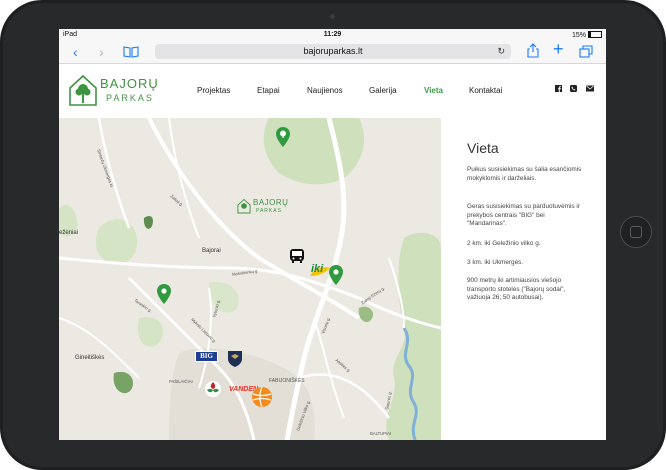 The width and height of the screenshot is (666, 470). What do you see at coordinates (533, 52) in the screenshot?
I see `share-icon` at bounding box center [533, 52].